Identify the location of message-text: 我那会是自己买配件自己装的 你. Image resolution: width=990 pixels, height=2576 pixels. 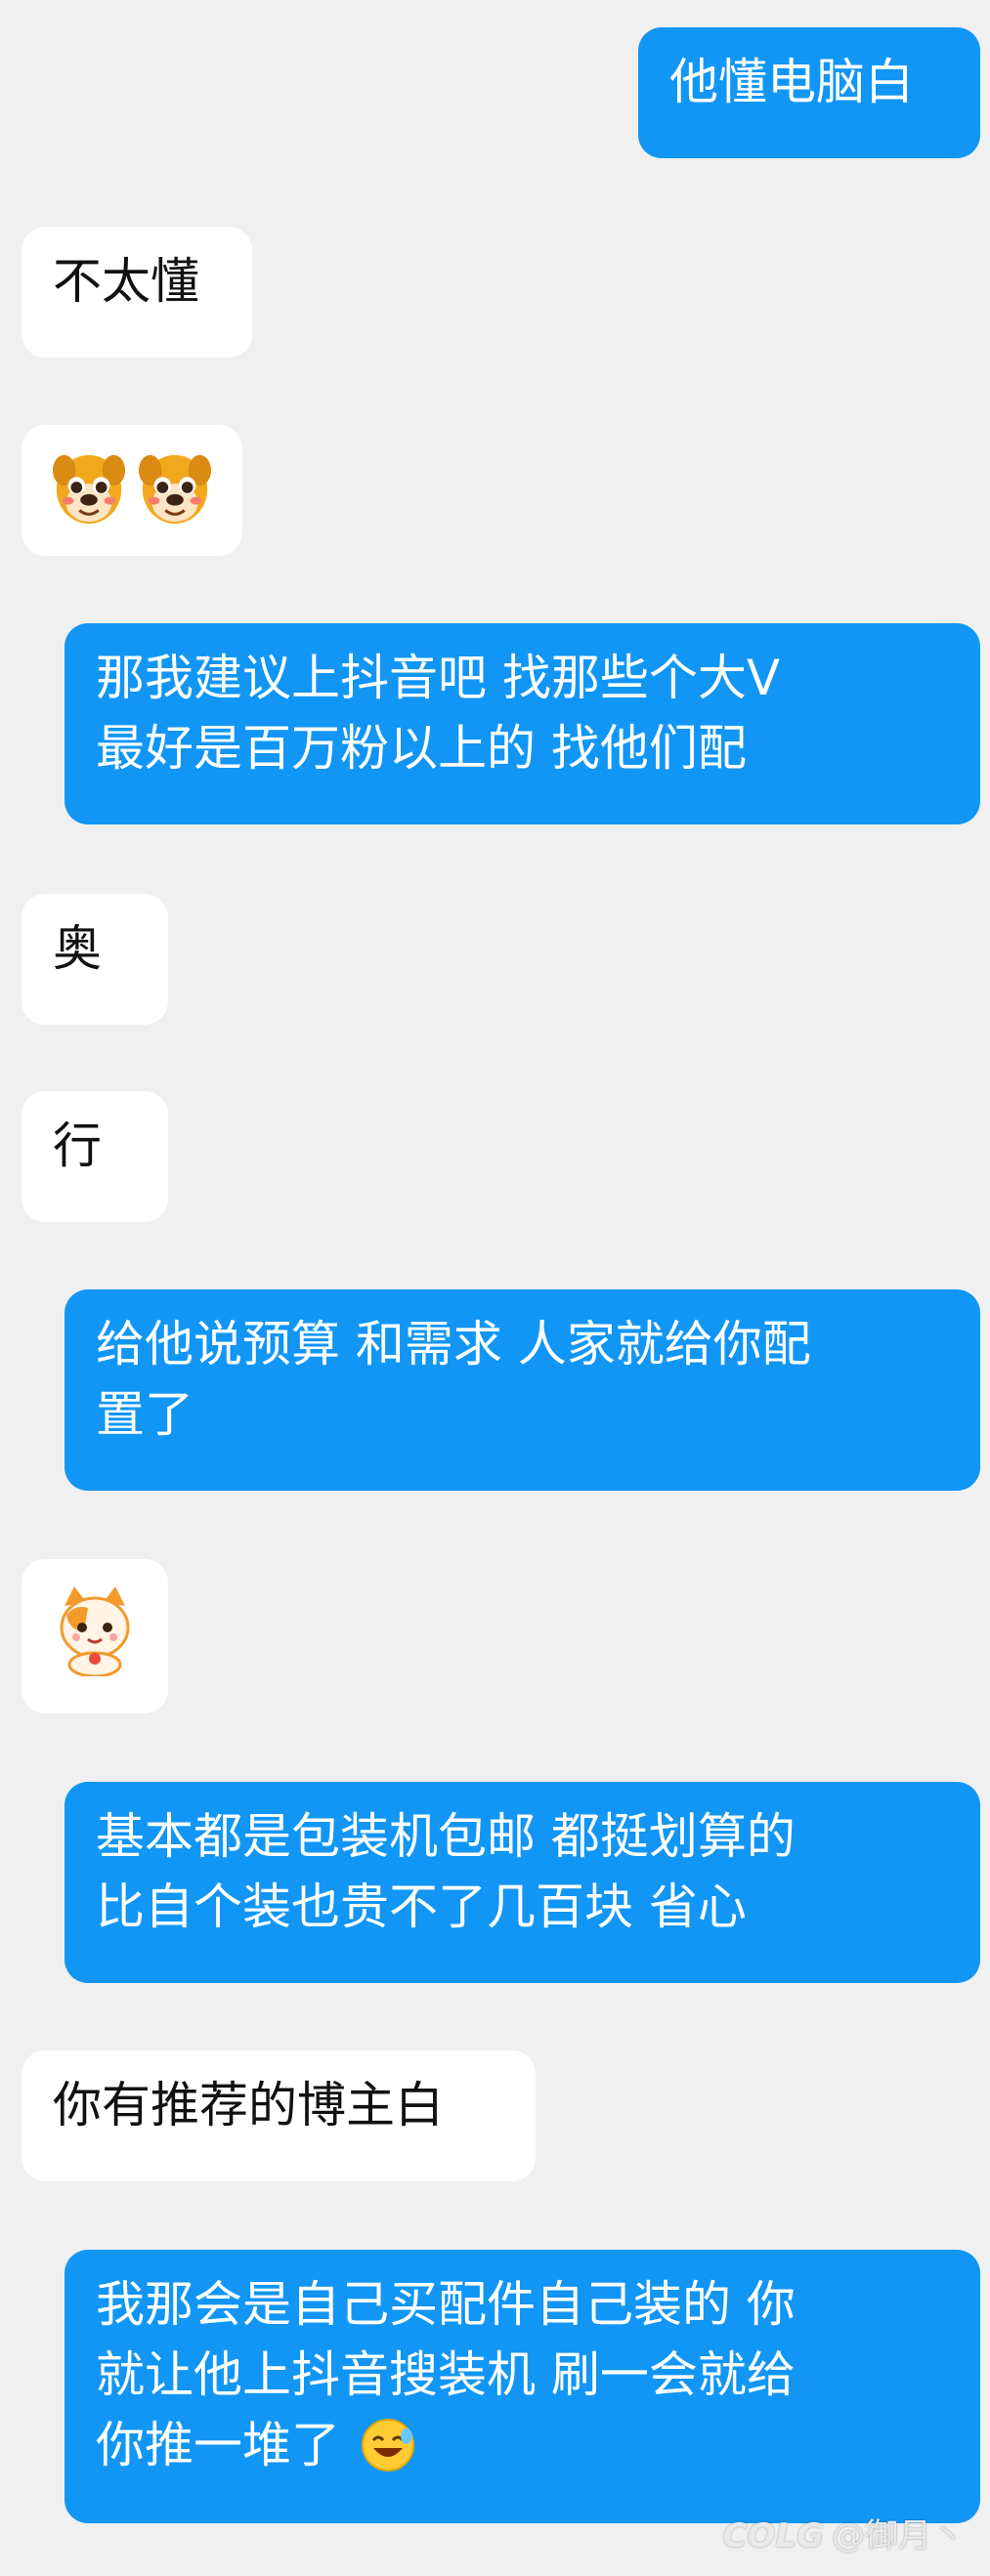
(446, 2304).